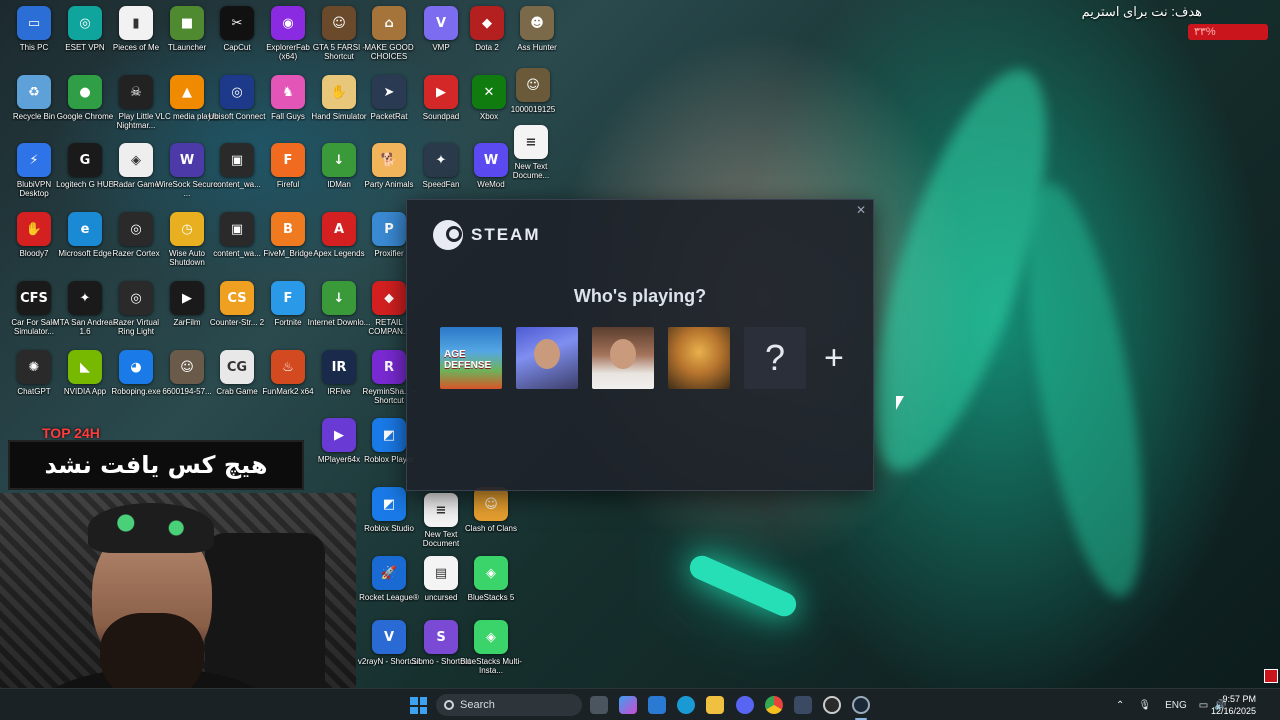 This screenshot has width=1280, height=720. Describe the element at coordinates (34, 92) in the screenshot. I see `app-icon: ♻` at that location.